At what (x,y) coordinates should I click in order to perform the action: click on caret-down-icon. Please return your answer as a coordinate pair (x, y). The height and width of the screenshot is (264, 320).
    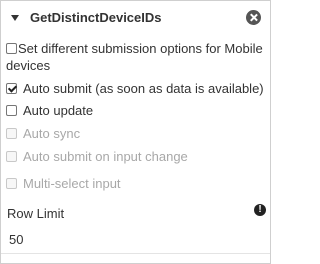
    Looking at the image, I should click on (15, 18).